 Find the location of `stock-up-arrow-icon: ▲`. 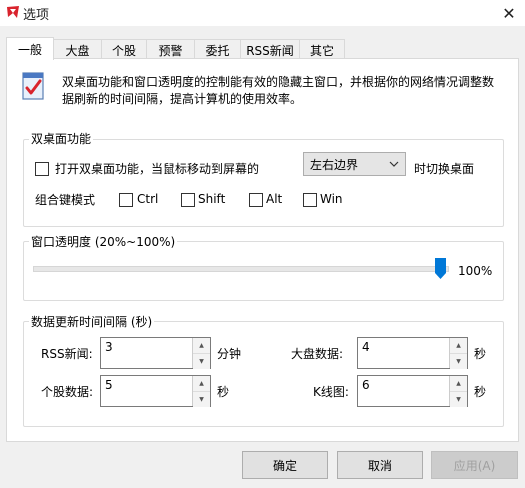

stock-up-arrow-icon: ▲ is located at coordinates (201, 384).